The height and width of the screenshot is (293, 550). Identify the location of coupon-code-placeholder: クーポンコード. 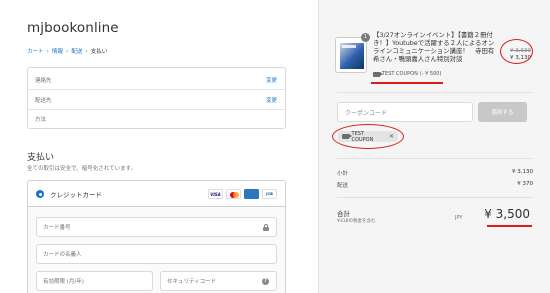
(366, 113).